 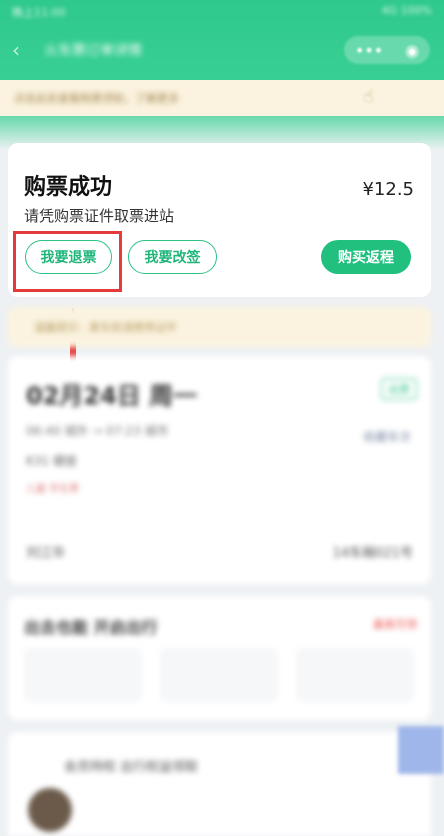 What do you see at coordinates (93, 51) in the screenshot?
I see `page-title: 火车票订单详情` at bounding box center [93, 51].